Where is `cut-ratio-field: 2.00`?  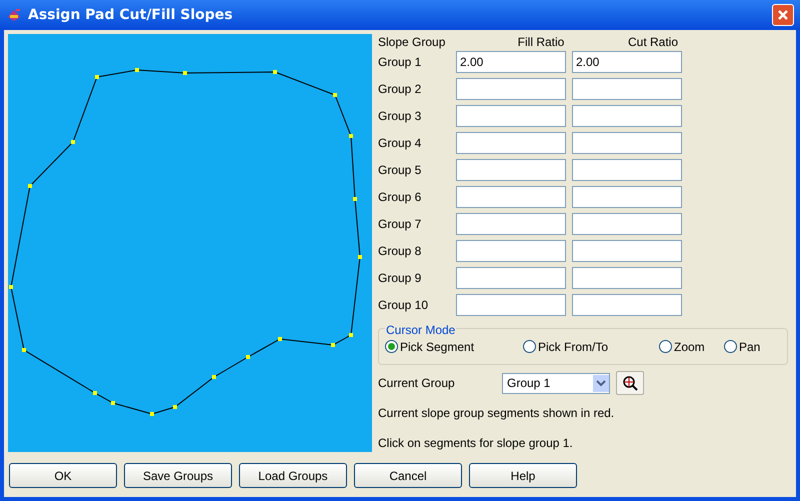
cut-ratio-field: 2.00 is located at coordinates (627, 62).